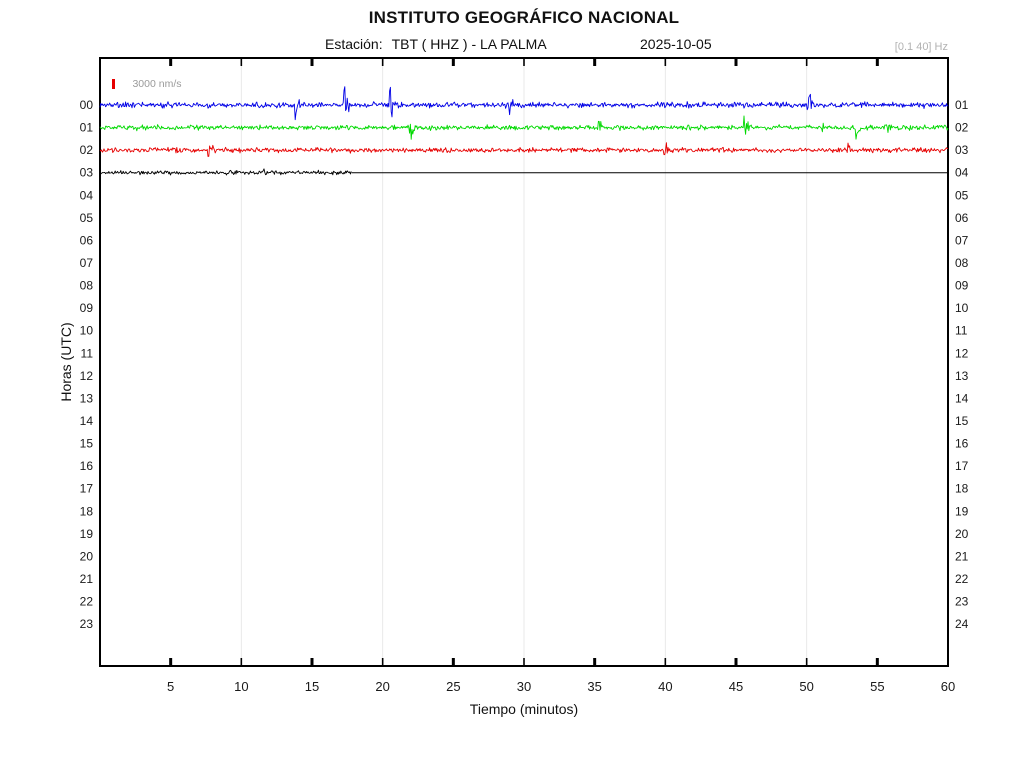 The height and width of the screenshot is (768, 1024). Describe the element at coordinates (962, 624) in the screenshot. I see `hour-label-right-24: 24` at that location.